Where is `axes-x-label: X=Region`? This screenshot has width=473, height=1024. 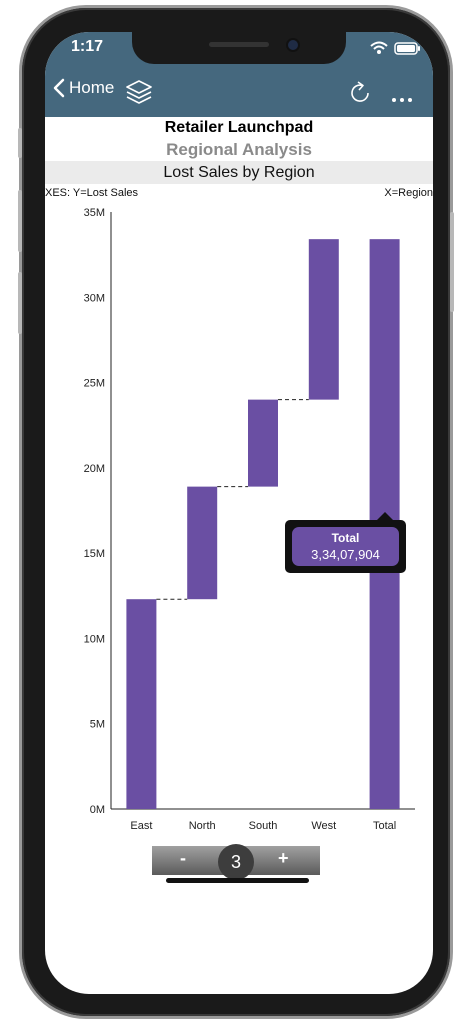
axes-x-label: X=Region is located at coordinates (408, 193).